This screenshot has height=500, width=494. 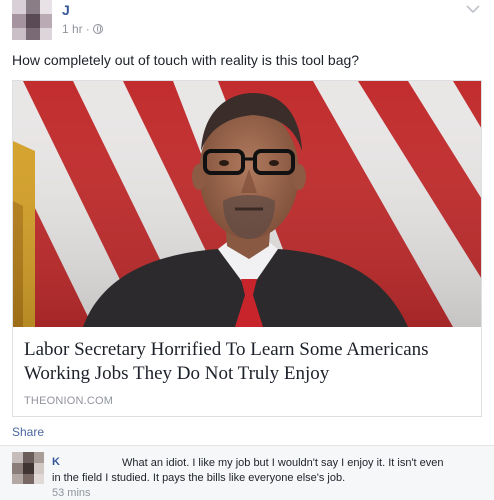 What do you see at coordinates (69, 401) in the screenshot?
I see `article-domain: THEONION.COM` at bounding box center [69, 401].